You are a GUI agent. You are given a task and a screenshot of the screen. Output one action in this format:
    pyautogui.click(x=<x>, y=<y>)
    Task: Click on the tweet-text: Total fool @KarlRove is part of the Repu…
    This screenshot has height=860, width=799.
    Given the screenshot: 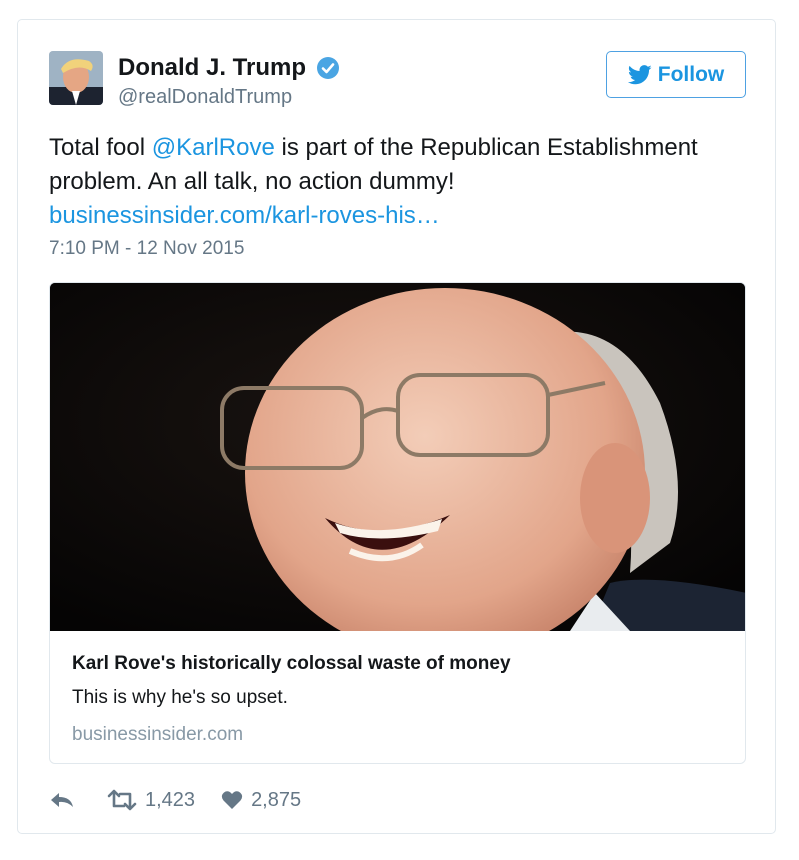 What is the action you would take?
    pyautogui.click(x=399, y=182)
    